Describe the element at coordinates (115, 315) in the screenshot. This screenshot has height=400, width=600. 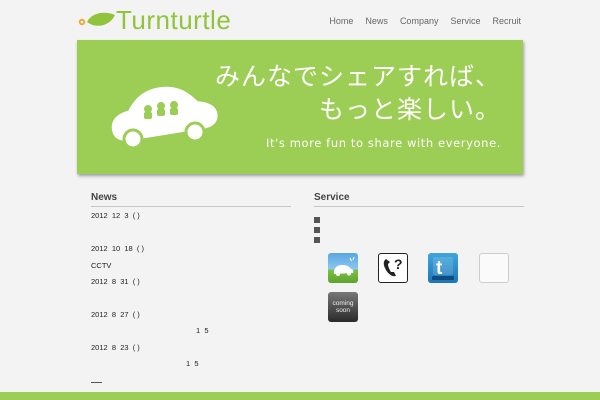
I see `news-date: 2012 8 27 ( )` at that location.